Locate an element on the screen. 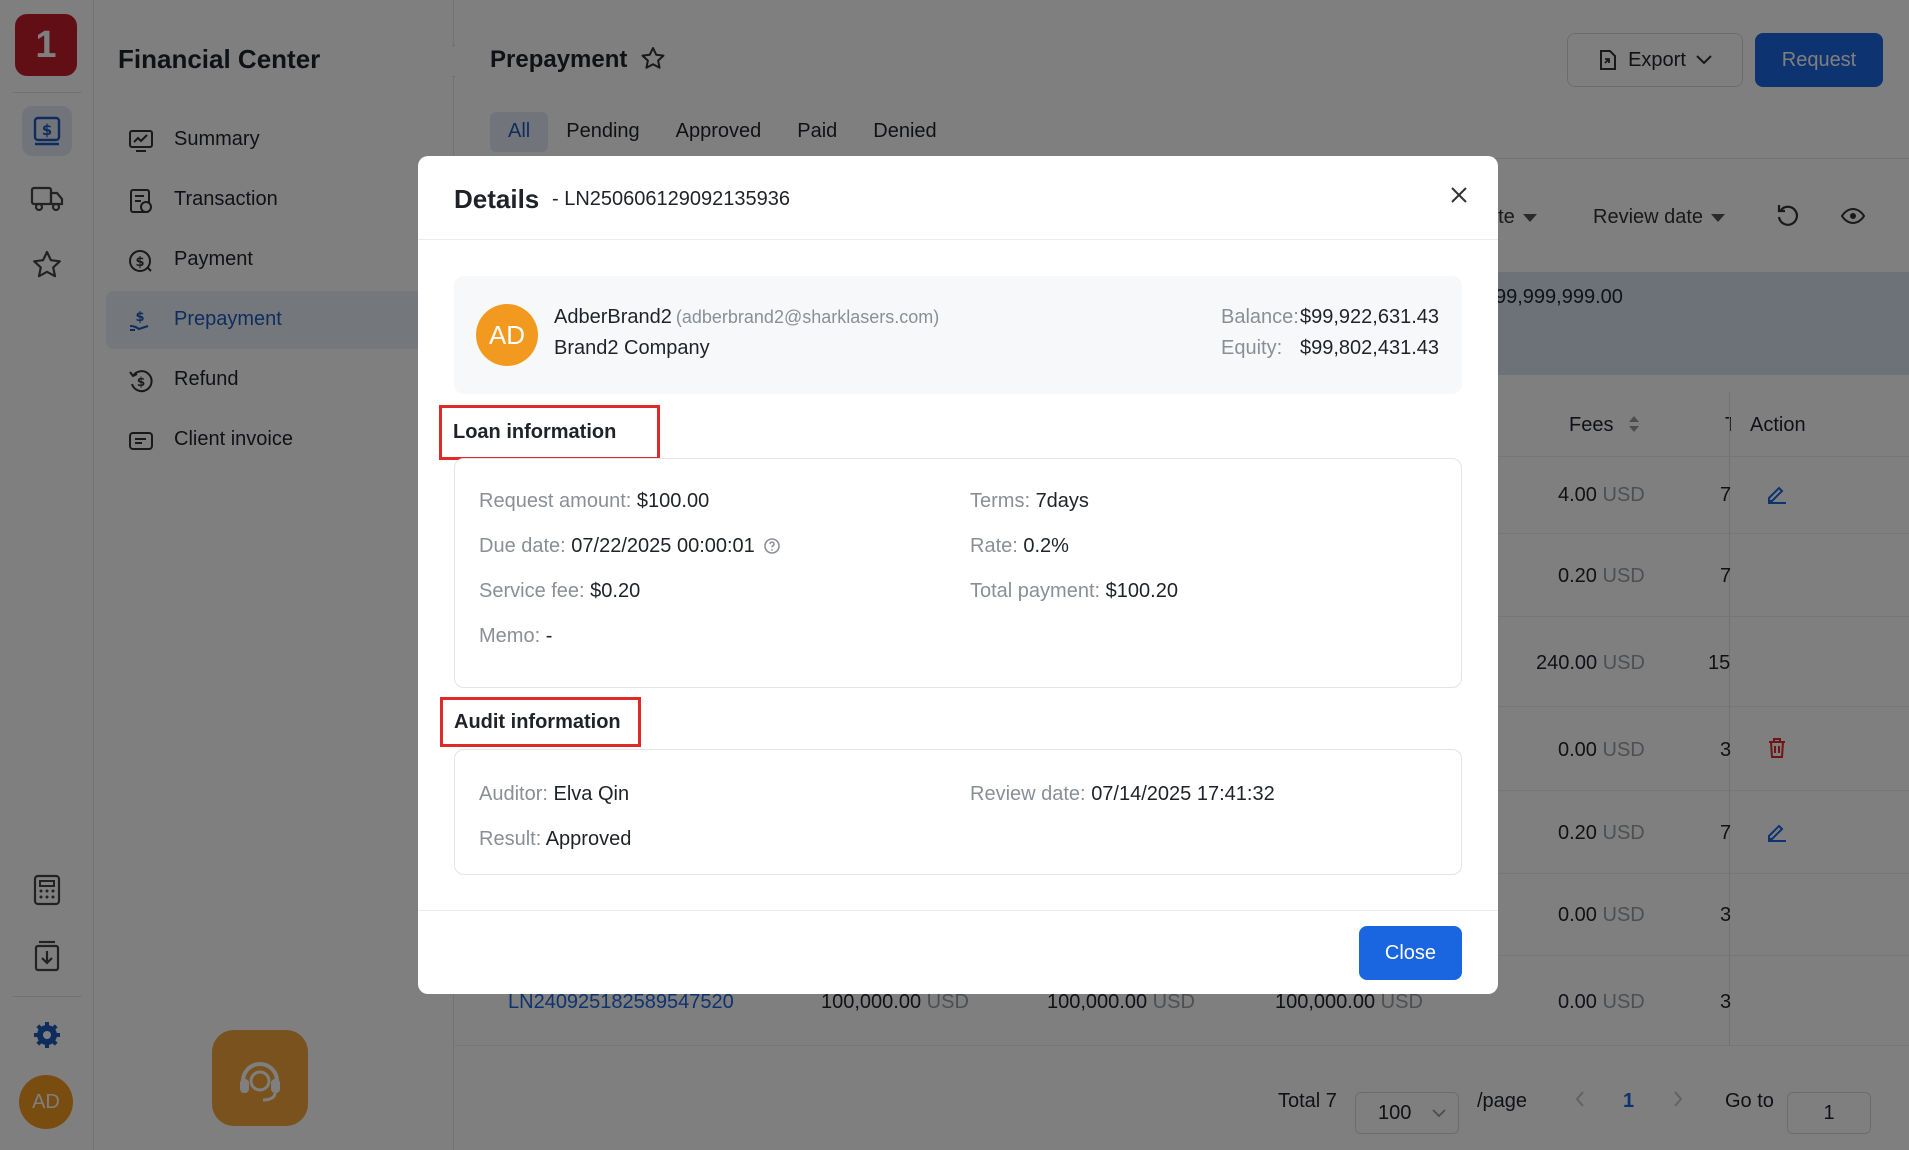  client-name-text: AdberBrand2 is located at coordinates (613, 317).